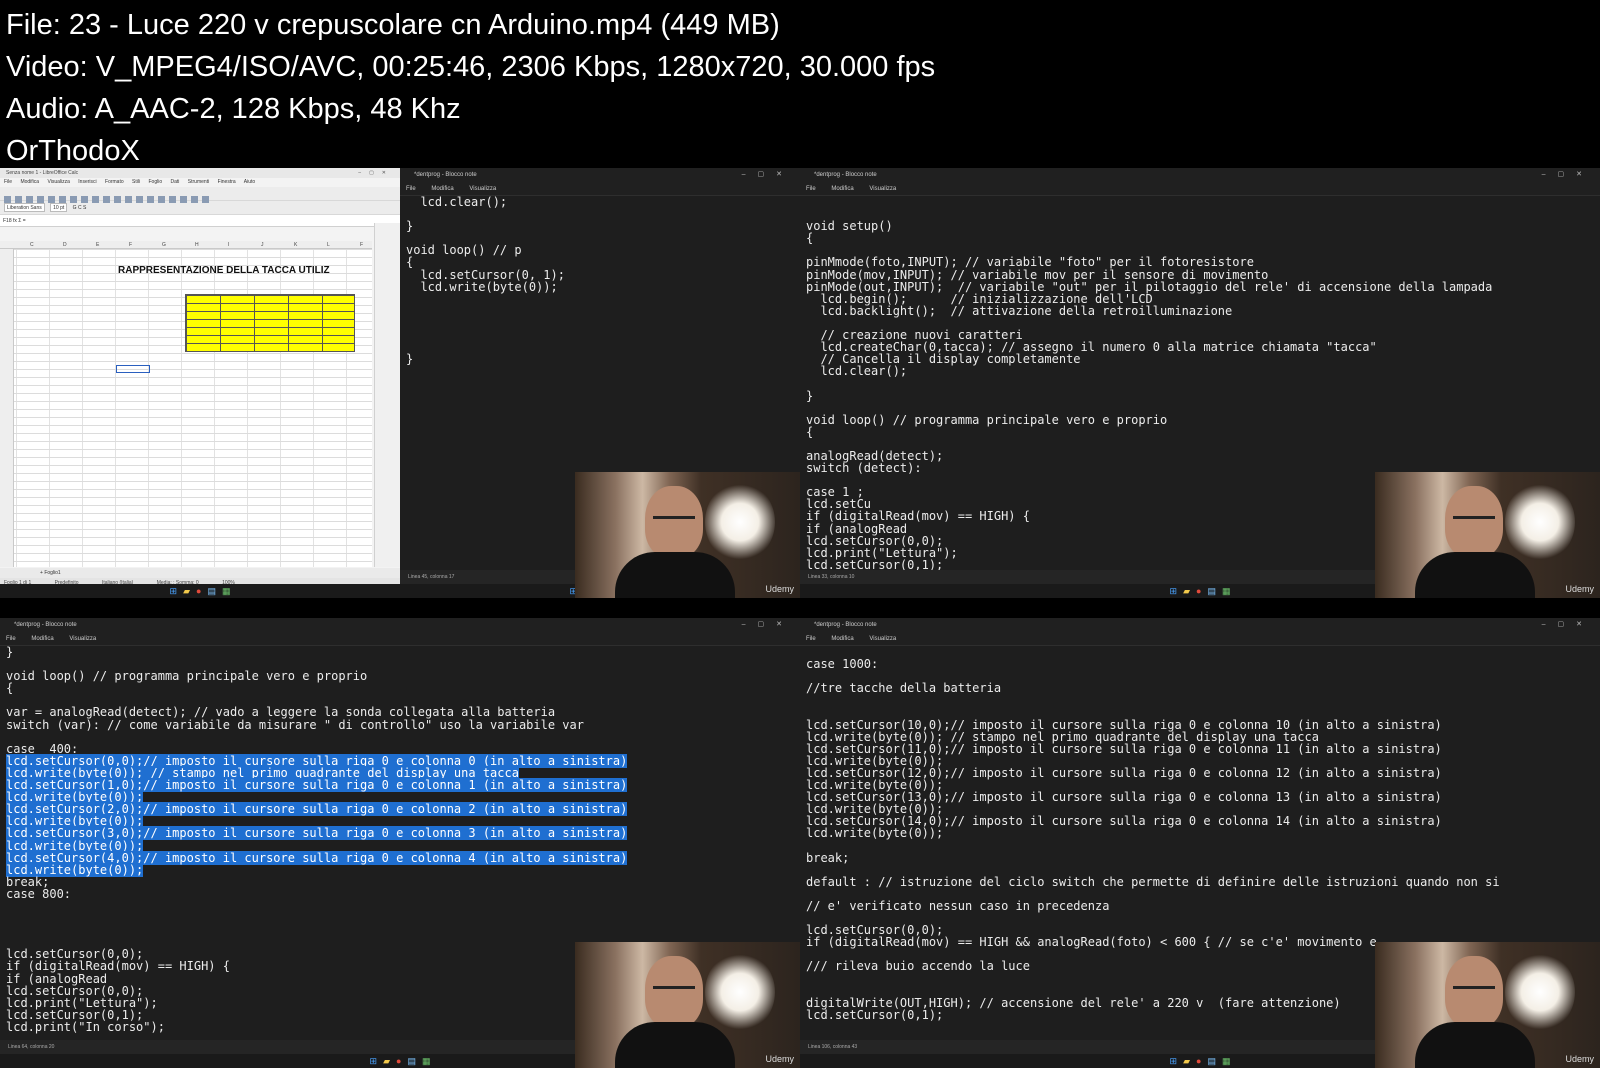 This screenshot has height=1068, width=1600. Describe the element at coordinates (106, 199) in the screenshot. I see `undo-icon` at that location.